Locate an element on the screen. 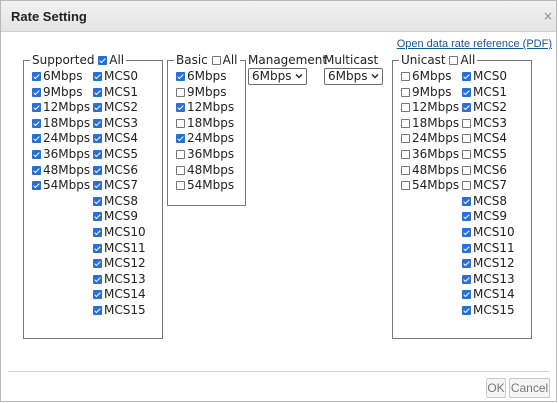 This screenshot has height=403, width=558. supported-mcs-mcs5-checkbox: MCS5 is located at coordinates (115, 154).